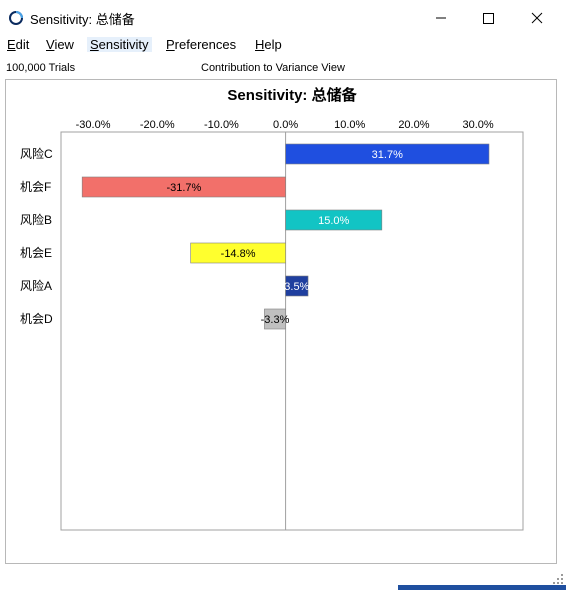 This screenshot has height=596, width=572. Describe the element at coordinates (11, 44) in the screenshot. I see `menu-edit-mnemonic: E` at that location.